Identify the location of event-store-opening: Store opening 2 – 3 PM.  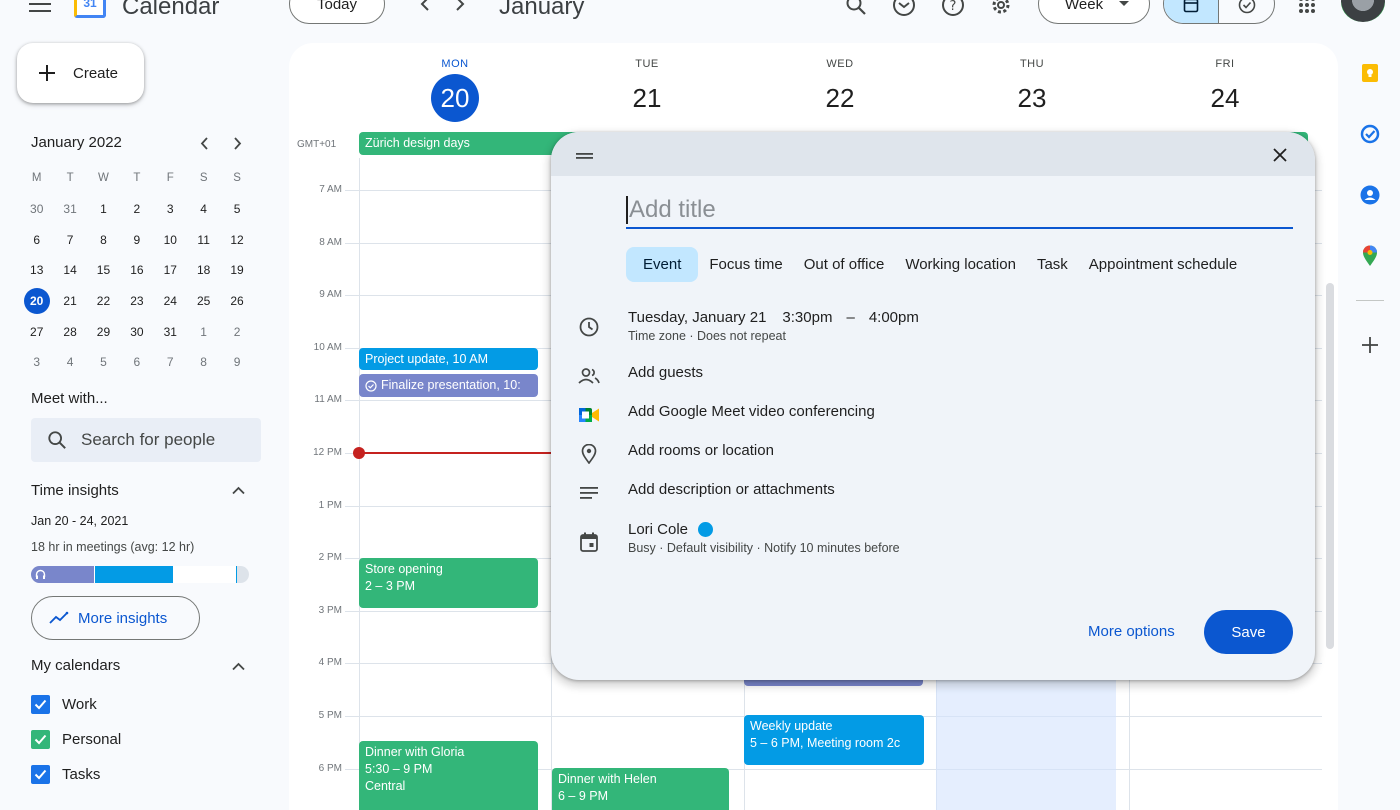
(448, 583).